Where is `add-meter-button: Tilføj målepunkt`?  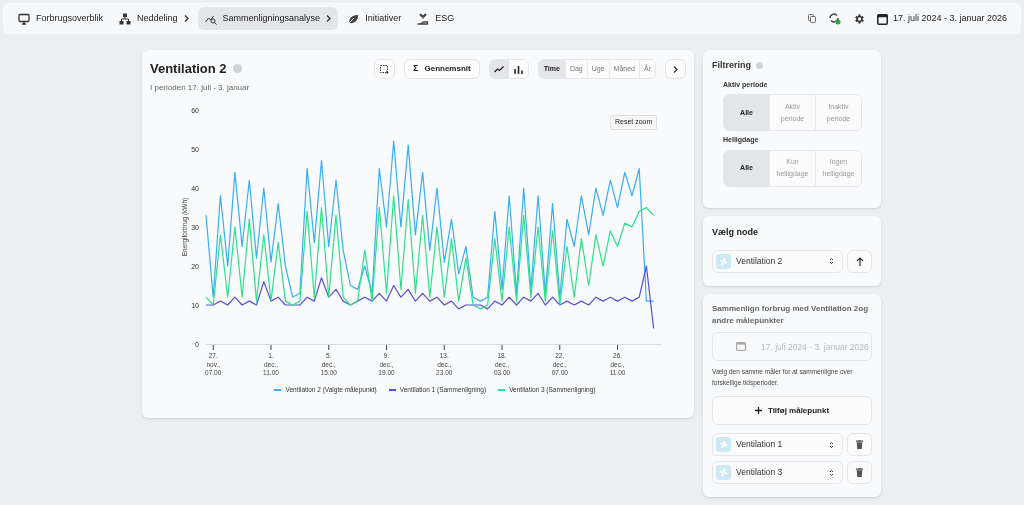 add-meter-button: Tilføj målepunkt is located at coordinates (792, 410).